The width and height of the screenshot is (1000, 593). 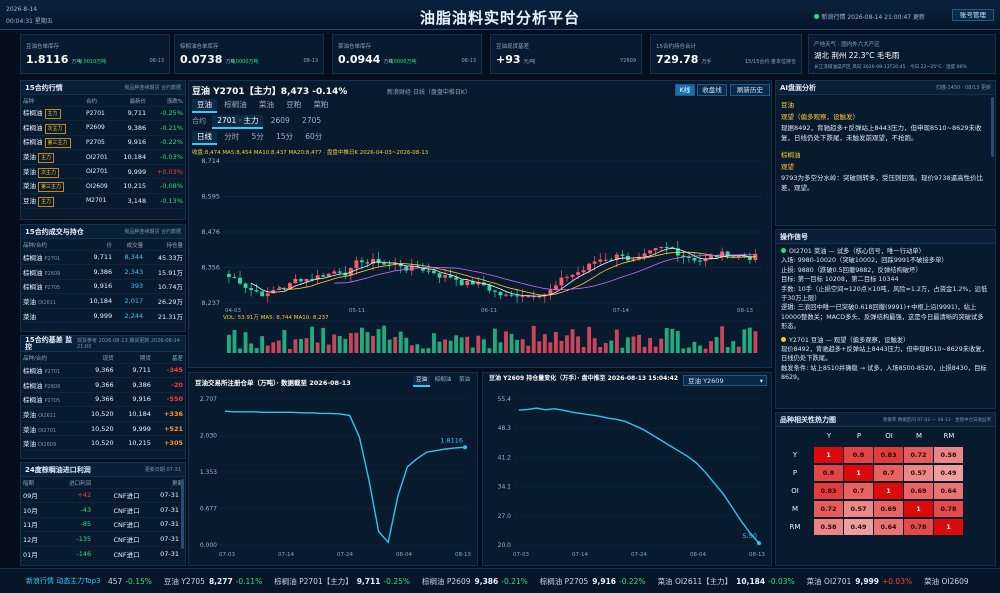 What do you see at coordinates (168, 400) in the screenshot?
I see `basis-value: -550` at bounding box center [168, 400].